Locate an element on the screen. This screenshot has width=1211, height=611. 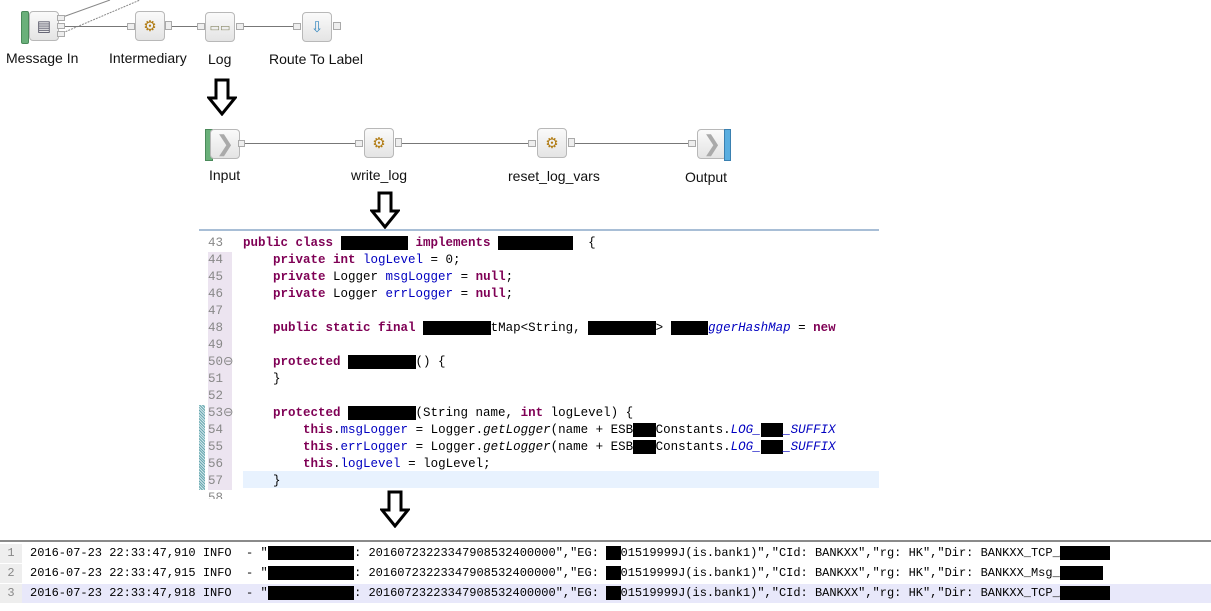
write-log-node: ⚙ is located at coordinates (379, 143).